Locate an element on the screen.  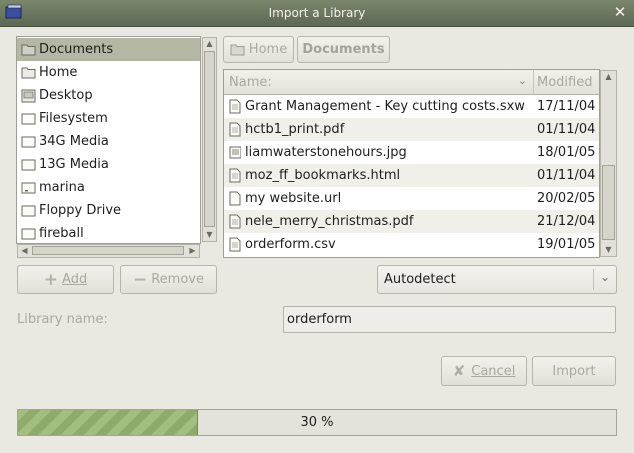
combo-separator is located at coordinates (593, 279).